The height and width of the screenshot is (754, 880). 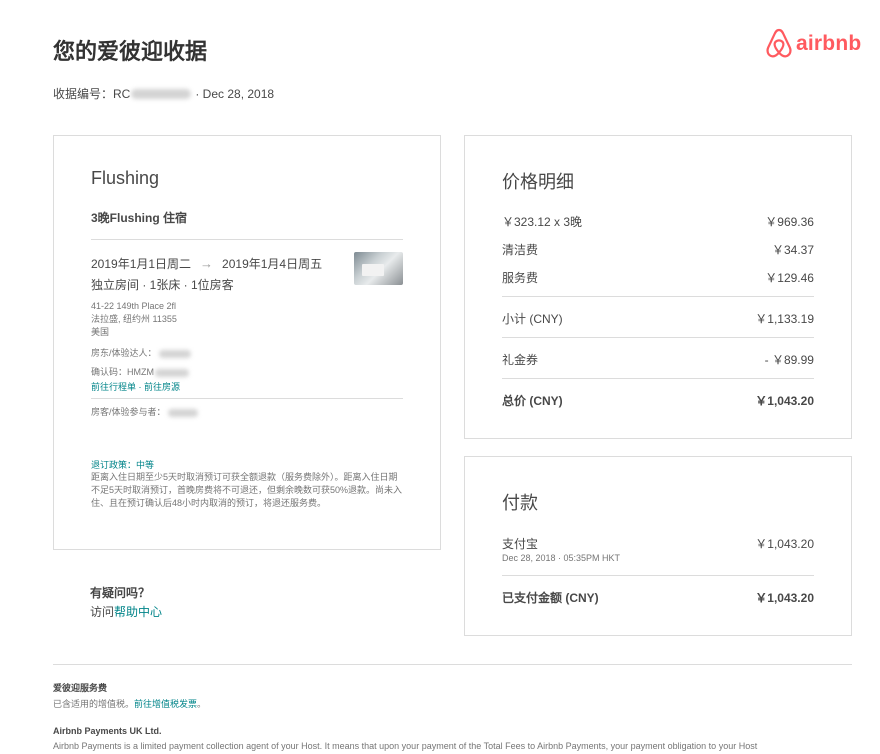 I want to click on receipt-number: 收据编号：RC · Dec 28, 2018, so click(x=163, y=93).